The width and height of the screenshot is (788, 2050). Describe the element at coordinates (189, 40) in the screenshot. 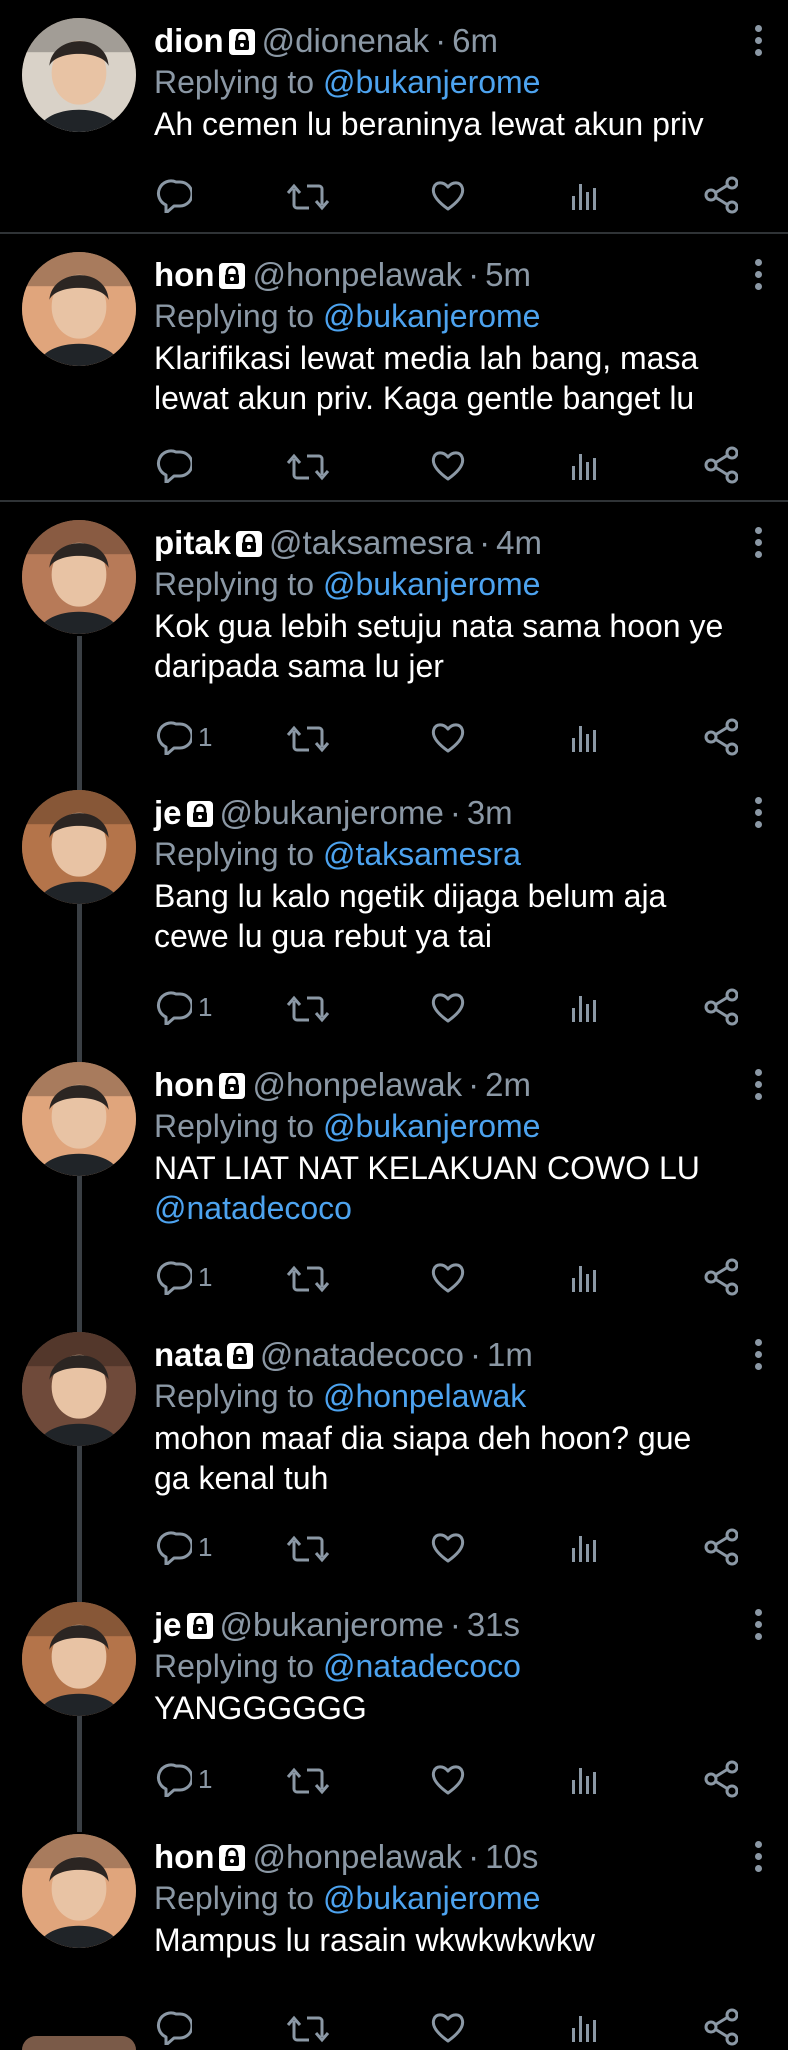

I see `display-name: dion` at that location.